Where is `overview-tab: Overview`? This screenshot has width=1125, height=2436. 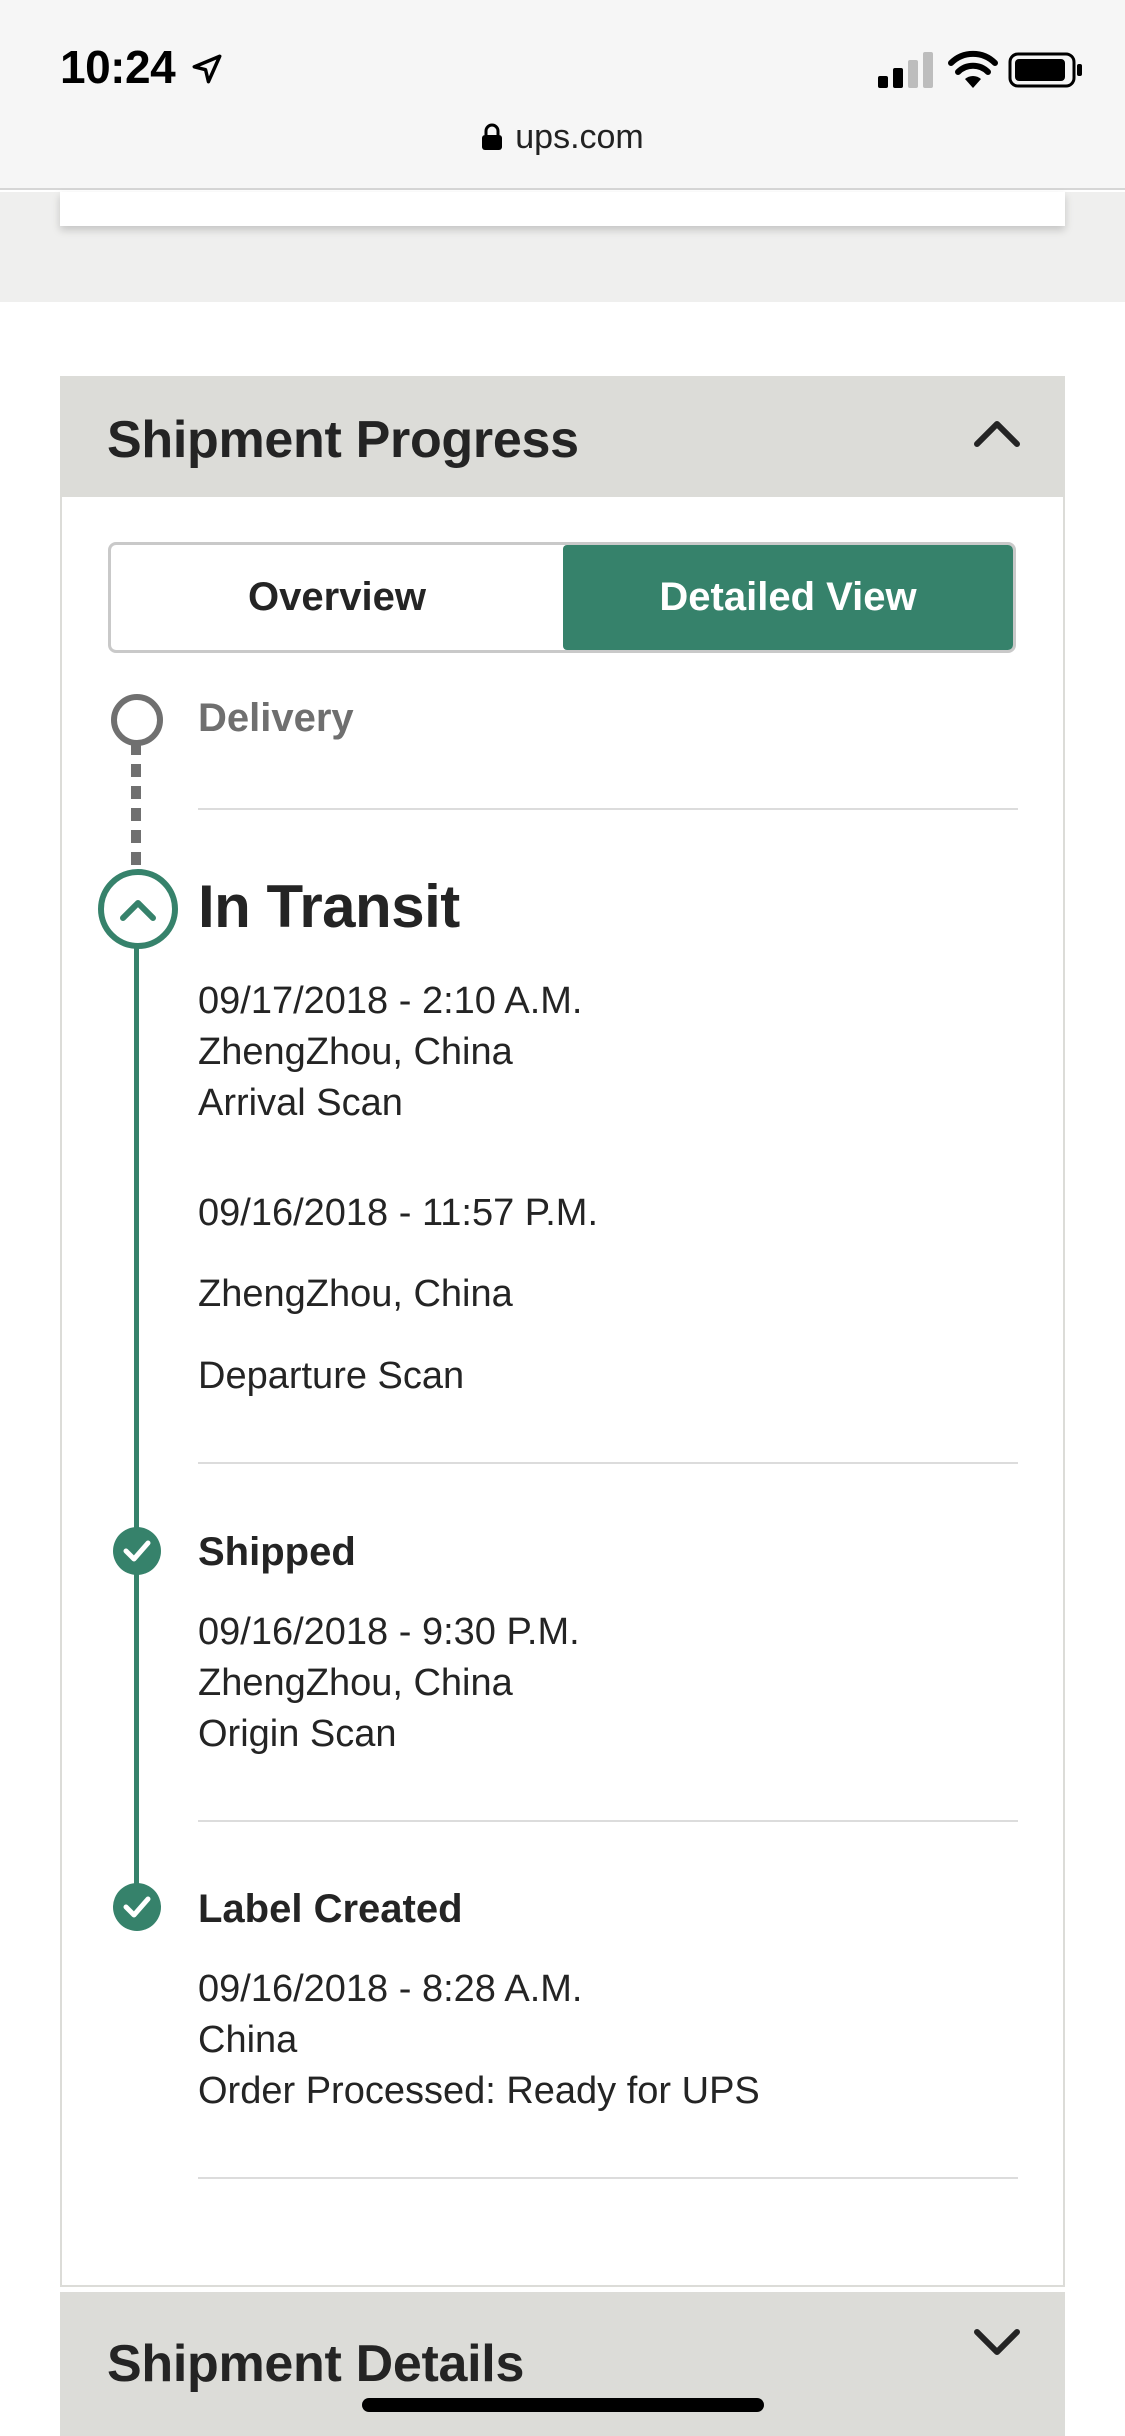
overview-tab: Overview is located at coordinates (337, 597).